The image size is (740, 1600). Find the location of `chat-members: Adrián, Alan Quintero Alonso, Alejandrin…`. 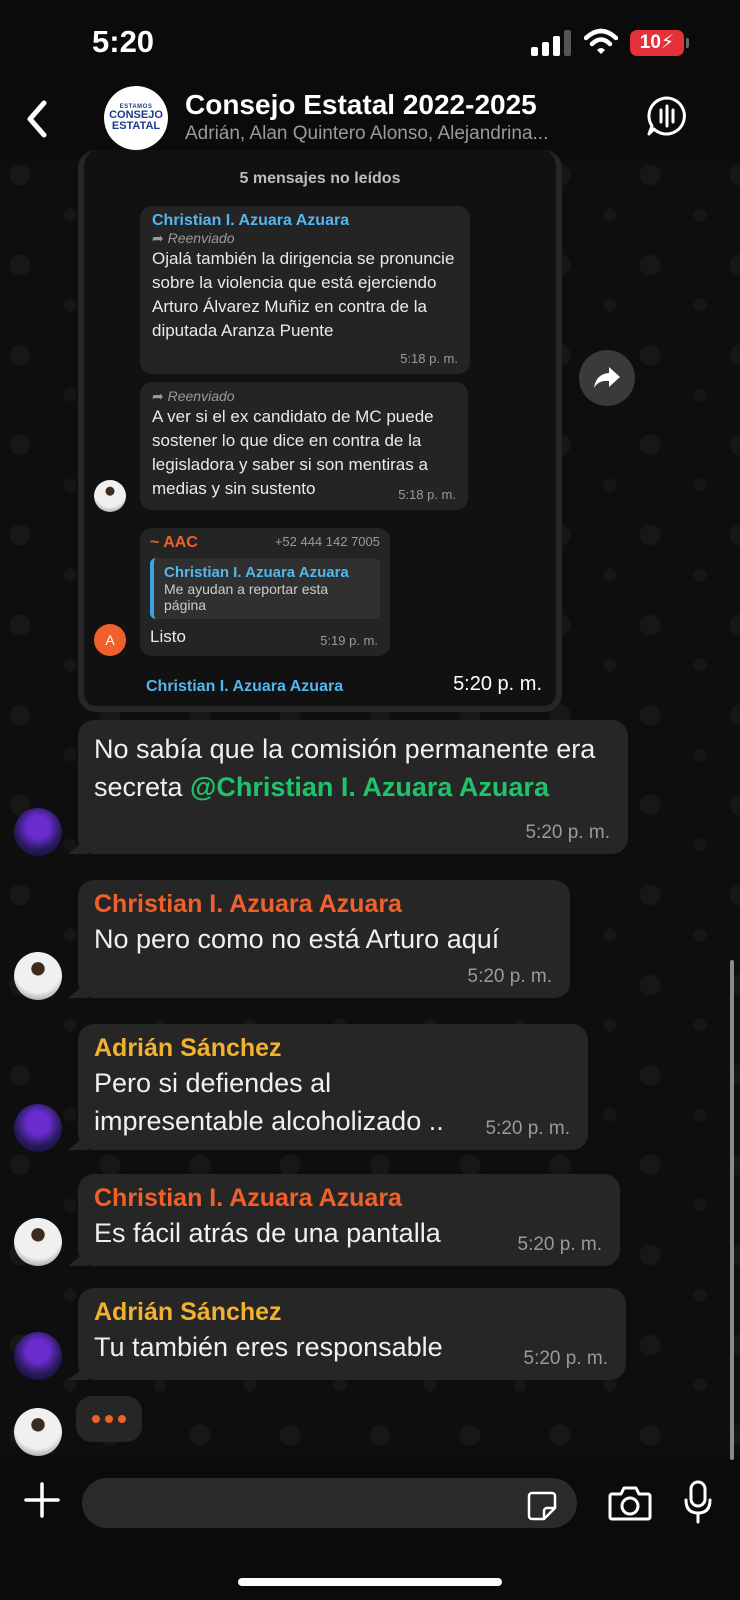

chat-members: Adrián, Alan Quintero Alonso, Alejandrin… is located at coordinates (405, 134).